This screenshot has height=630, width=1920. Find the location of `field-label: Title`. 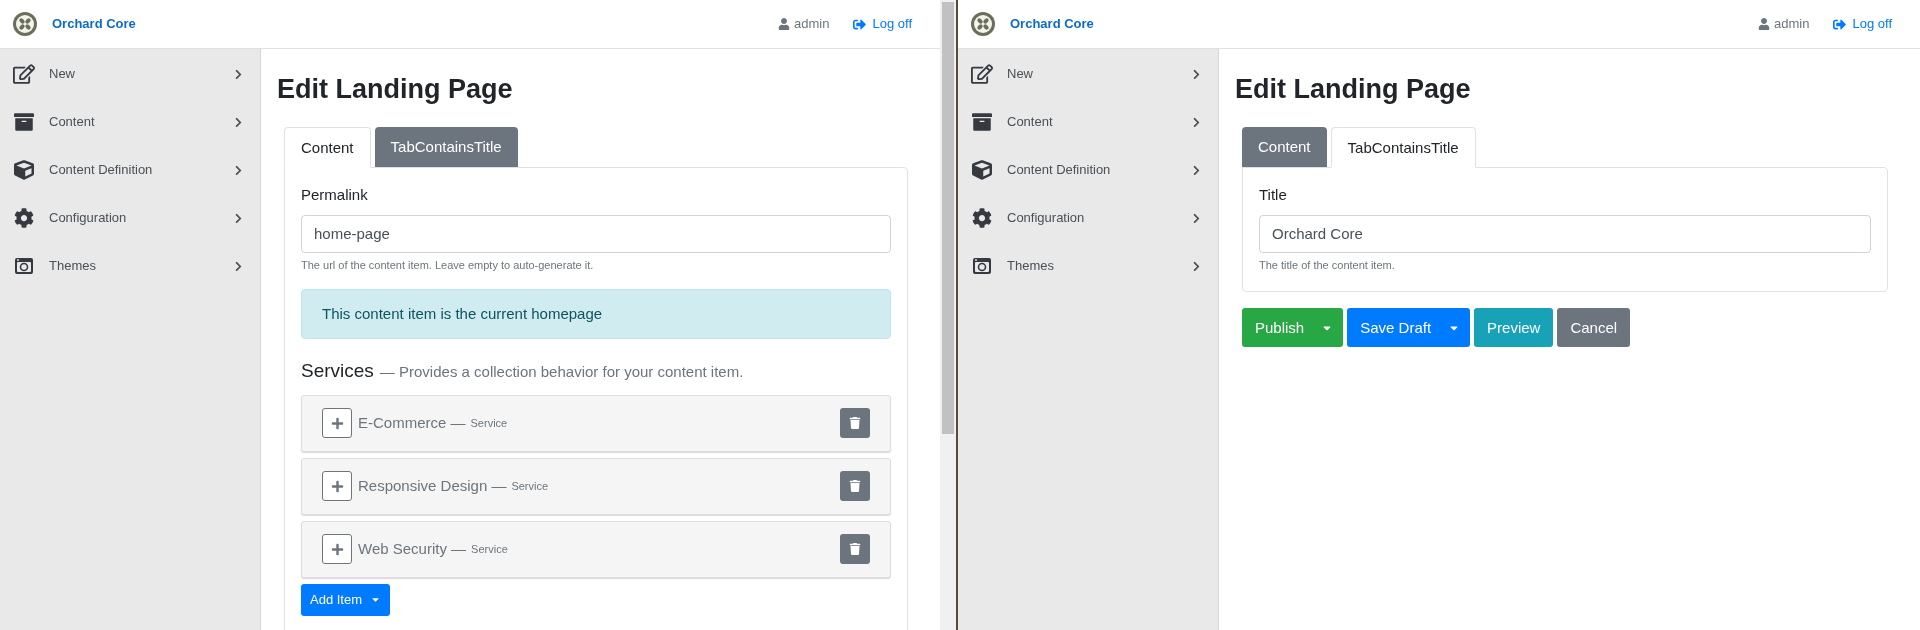

field-label: Title is located at coordinates (1273, 195).